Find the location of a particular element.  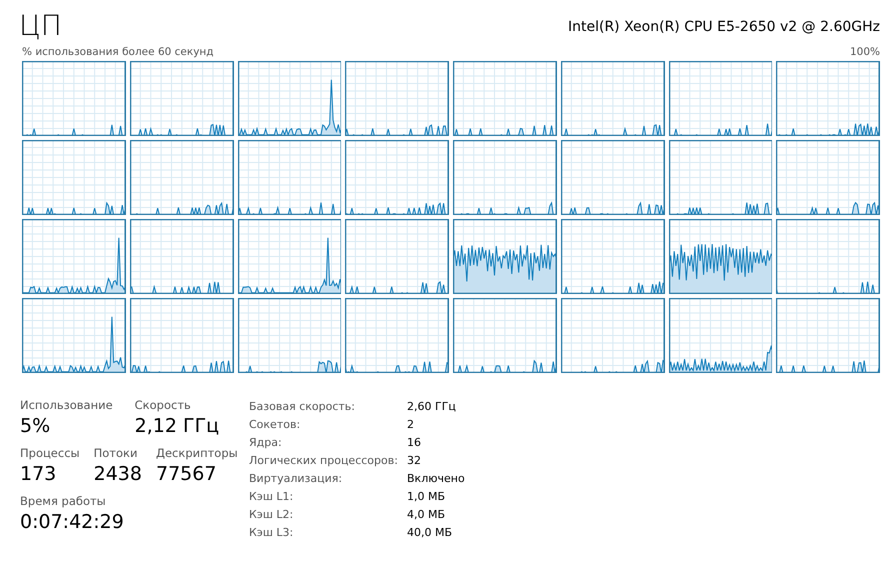

cpu-model: Intel(R) Xeon(R) CPU E5-2650 v2 @ 2.60GHz is located at coordinates (724, 27).